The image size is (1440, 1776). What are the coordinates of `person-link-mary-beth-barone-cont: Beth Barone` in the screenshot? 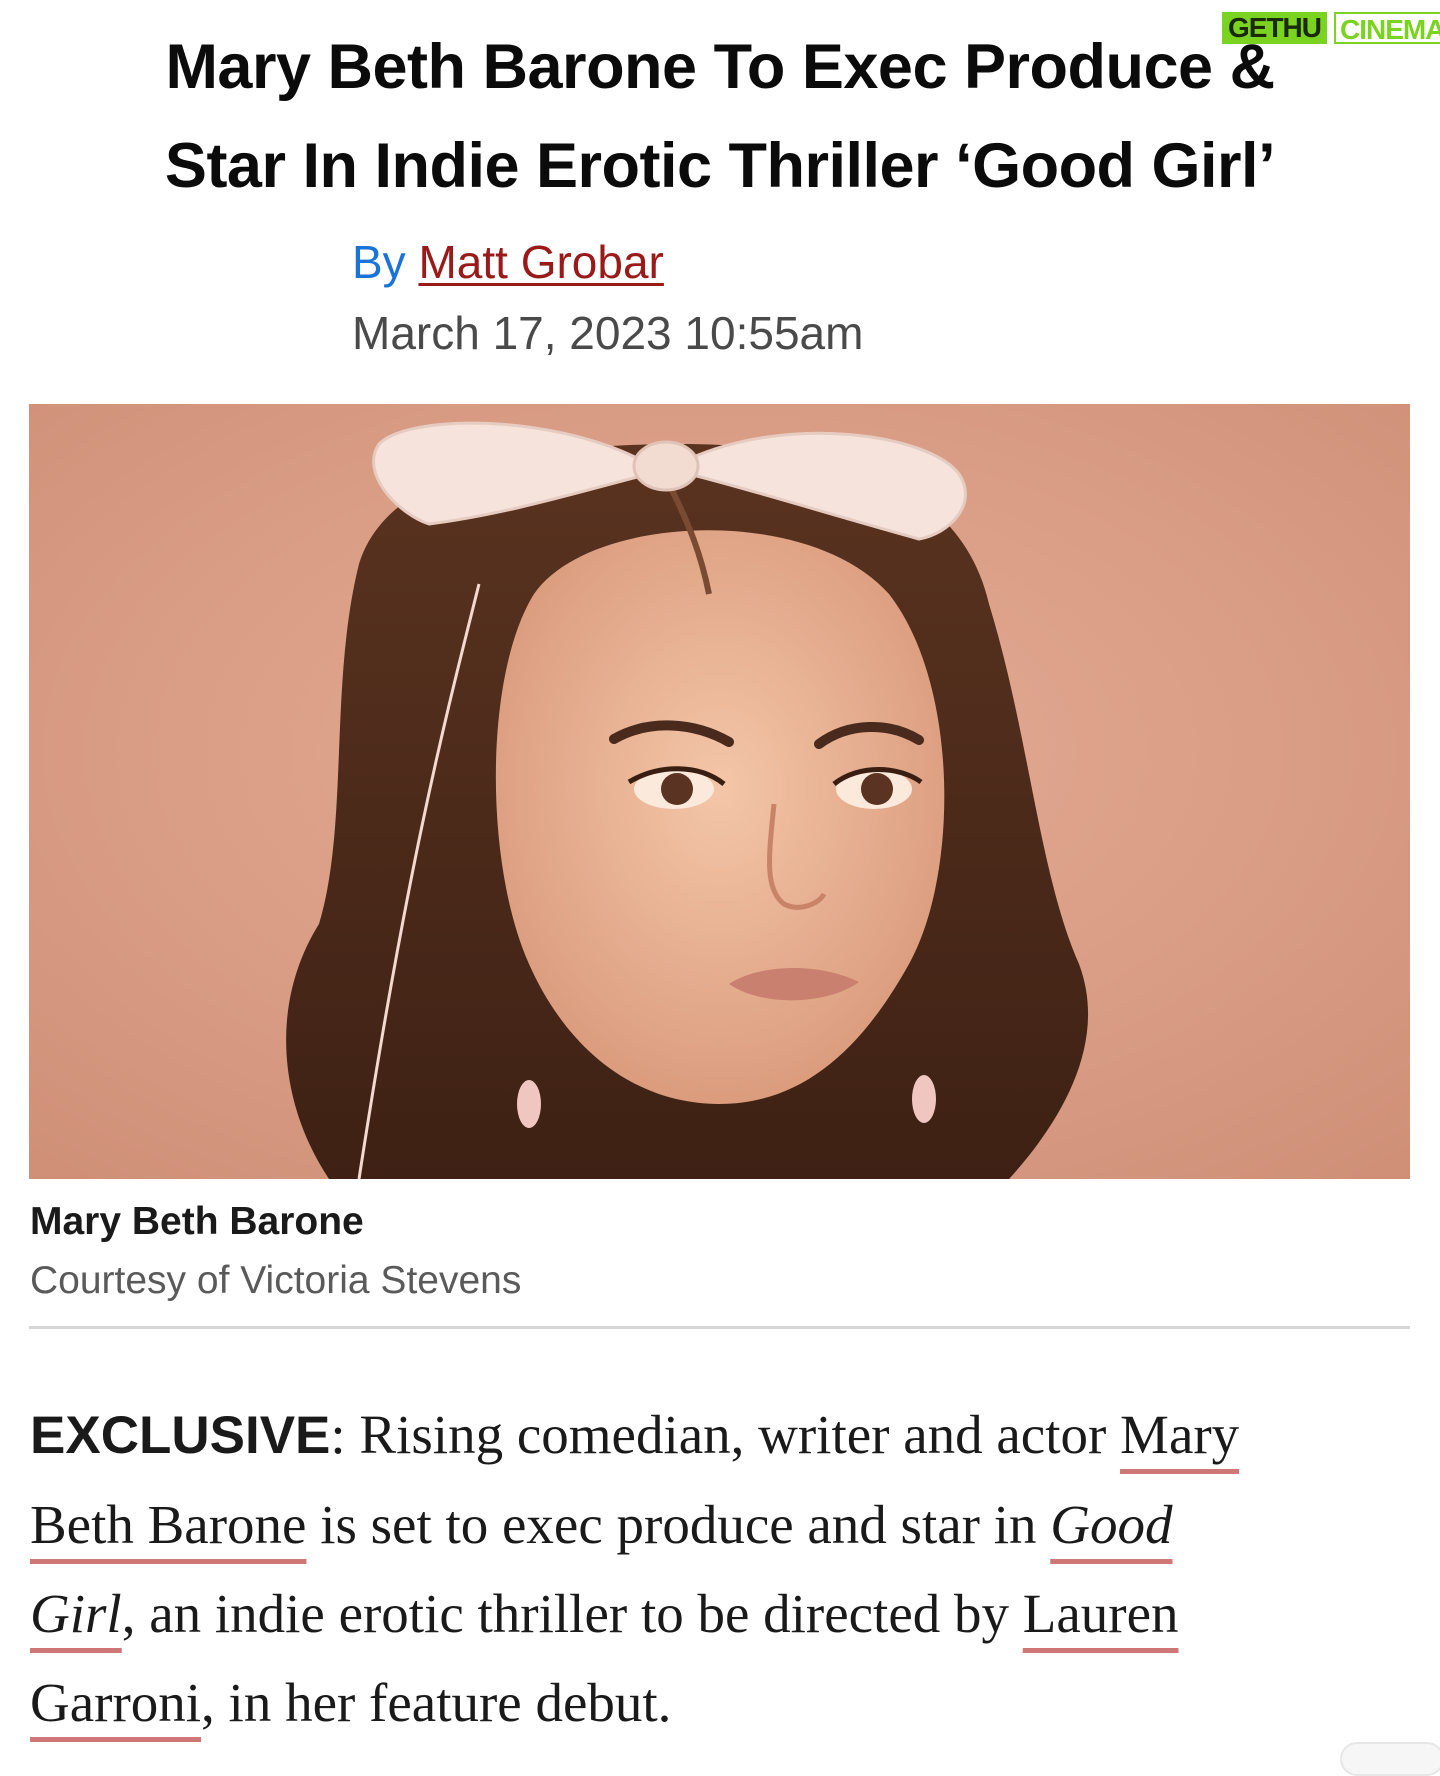 It's located at (168, 1524).